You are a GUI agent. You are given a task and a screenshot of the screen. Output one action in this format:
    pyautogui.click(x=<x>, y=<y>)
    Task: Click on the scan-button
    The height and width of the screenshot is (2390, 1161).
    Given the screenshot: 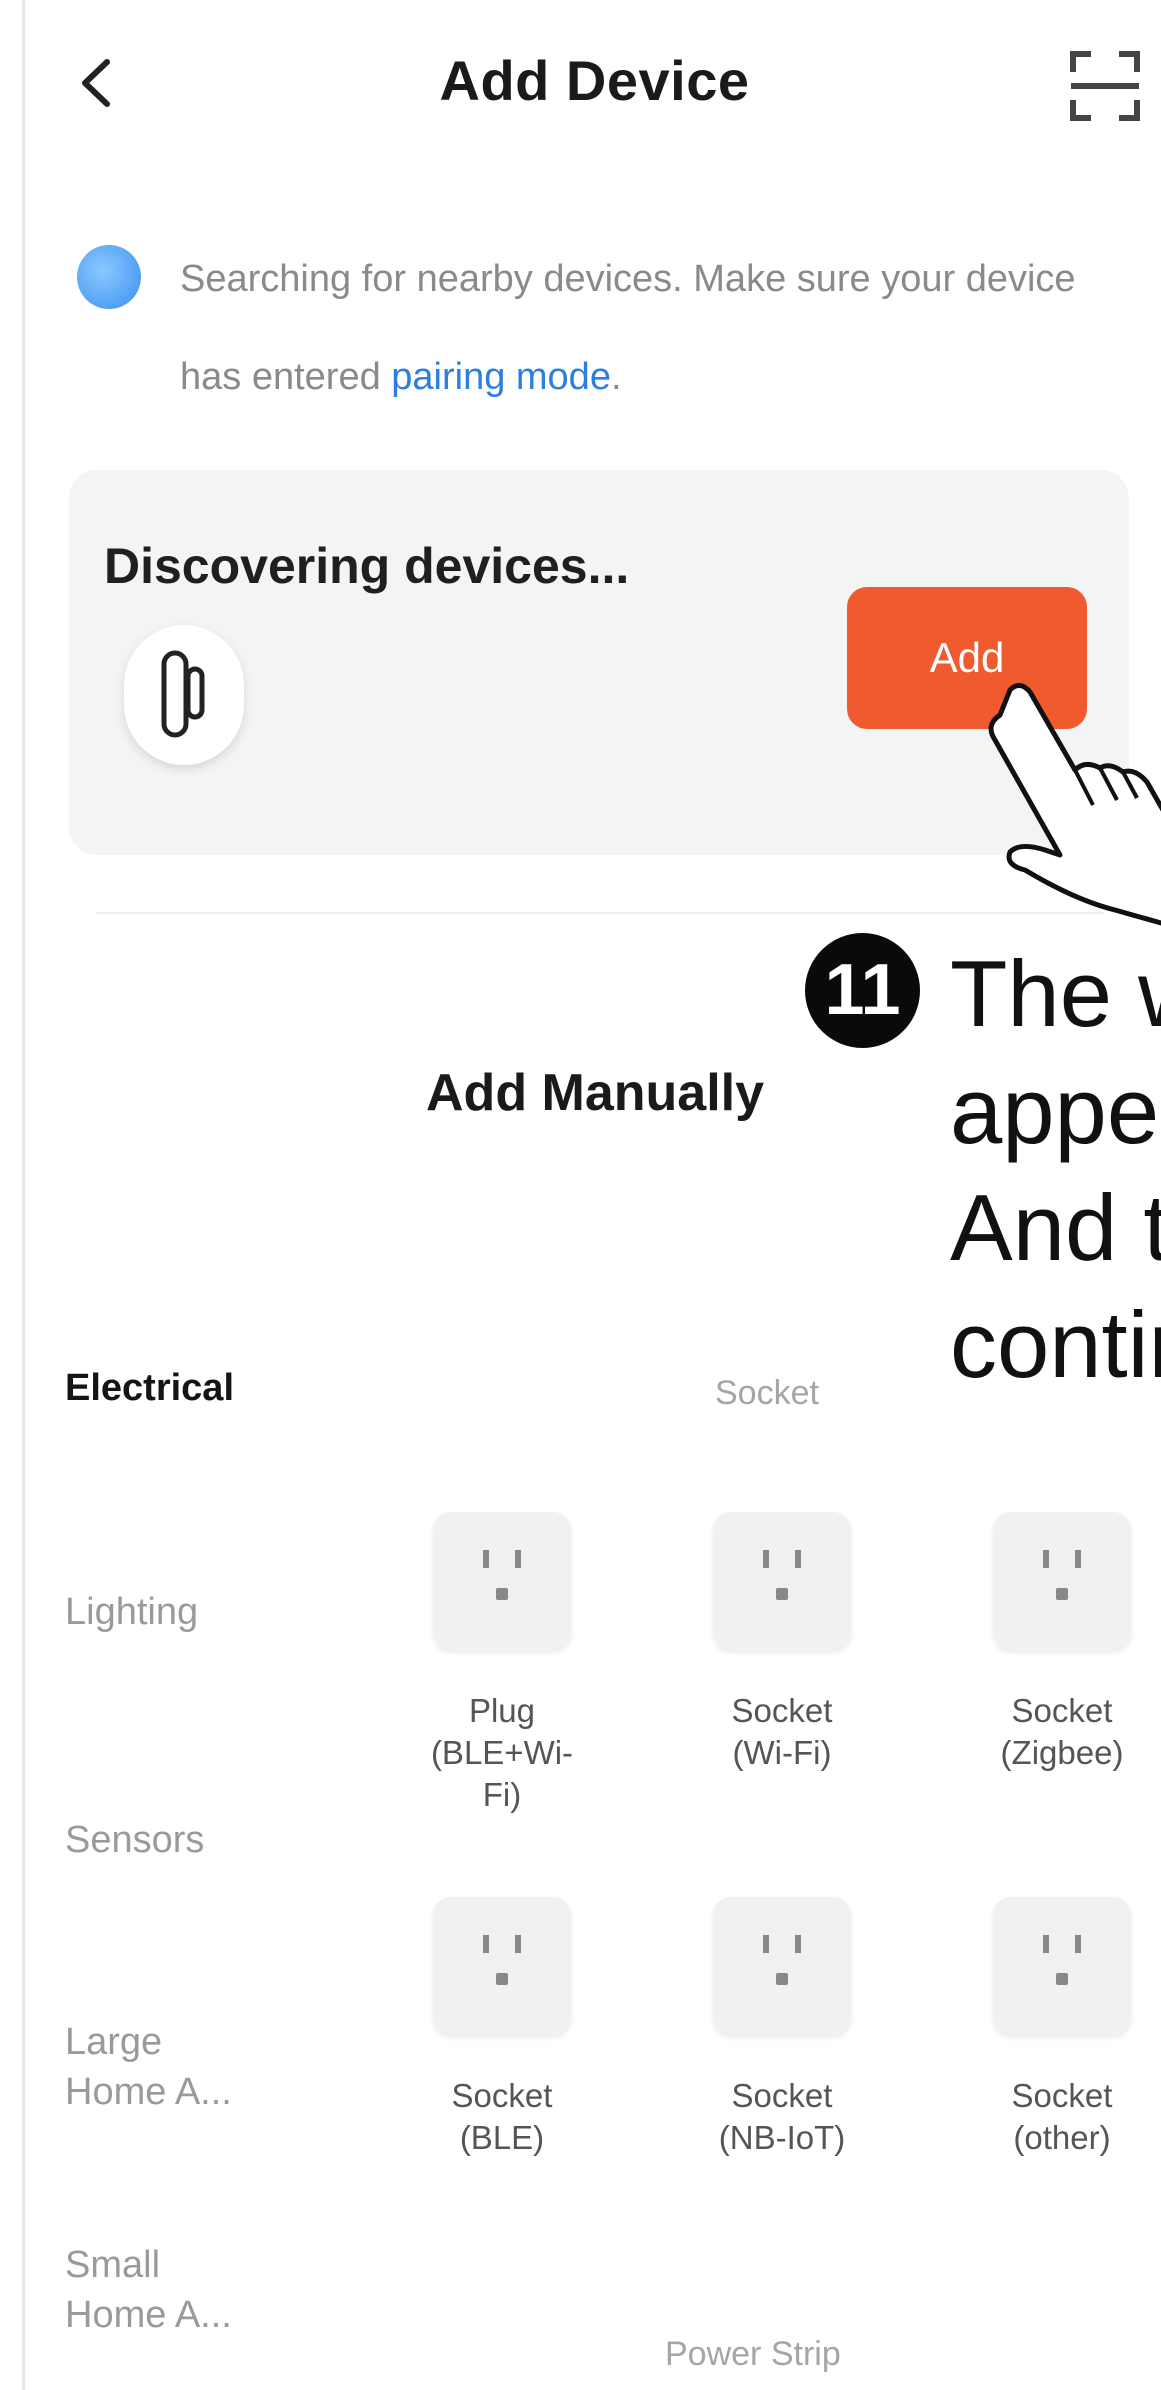 What is the action you would take?
    pyautogui.click(x=1105, y=86)
    